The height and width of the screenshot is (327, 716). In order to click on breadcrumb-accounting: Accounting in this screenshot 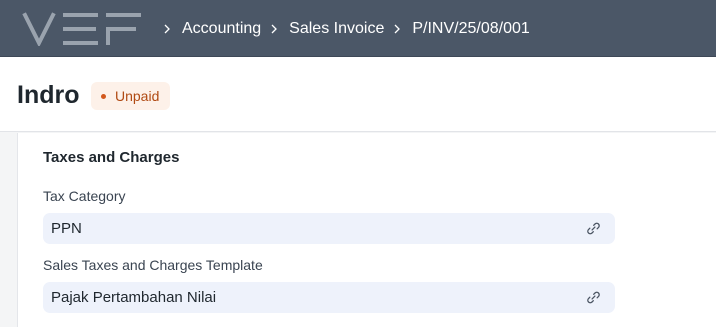, I will do `click(221, 29)`.